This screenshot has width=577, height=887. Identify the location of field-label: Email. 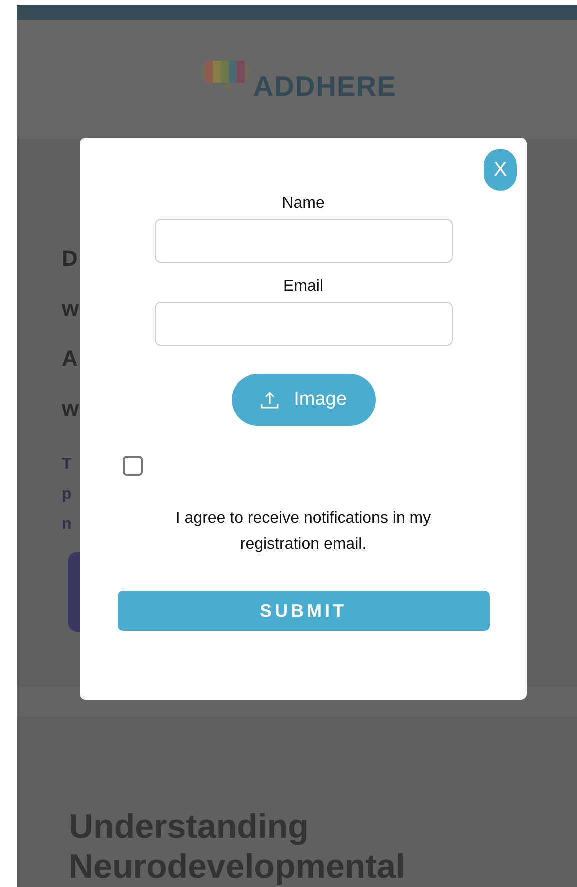
(303, 287).